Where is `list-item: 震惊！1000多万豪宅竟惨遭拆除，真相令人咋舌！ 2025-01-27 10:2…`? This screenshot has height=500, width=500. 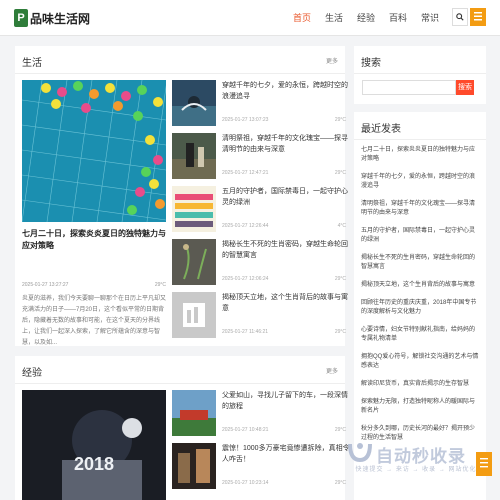 list-item: 震惊！1000多万豪宅竟惨遭拆除，真相令人咋舌！ 2025-01-27 10:2… is located at coordinates (261, 466).